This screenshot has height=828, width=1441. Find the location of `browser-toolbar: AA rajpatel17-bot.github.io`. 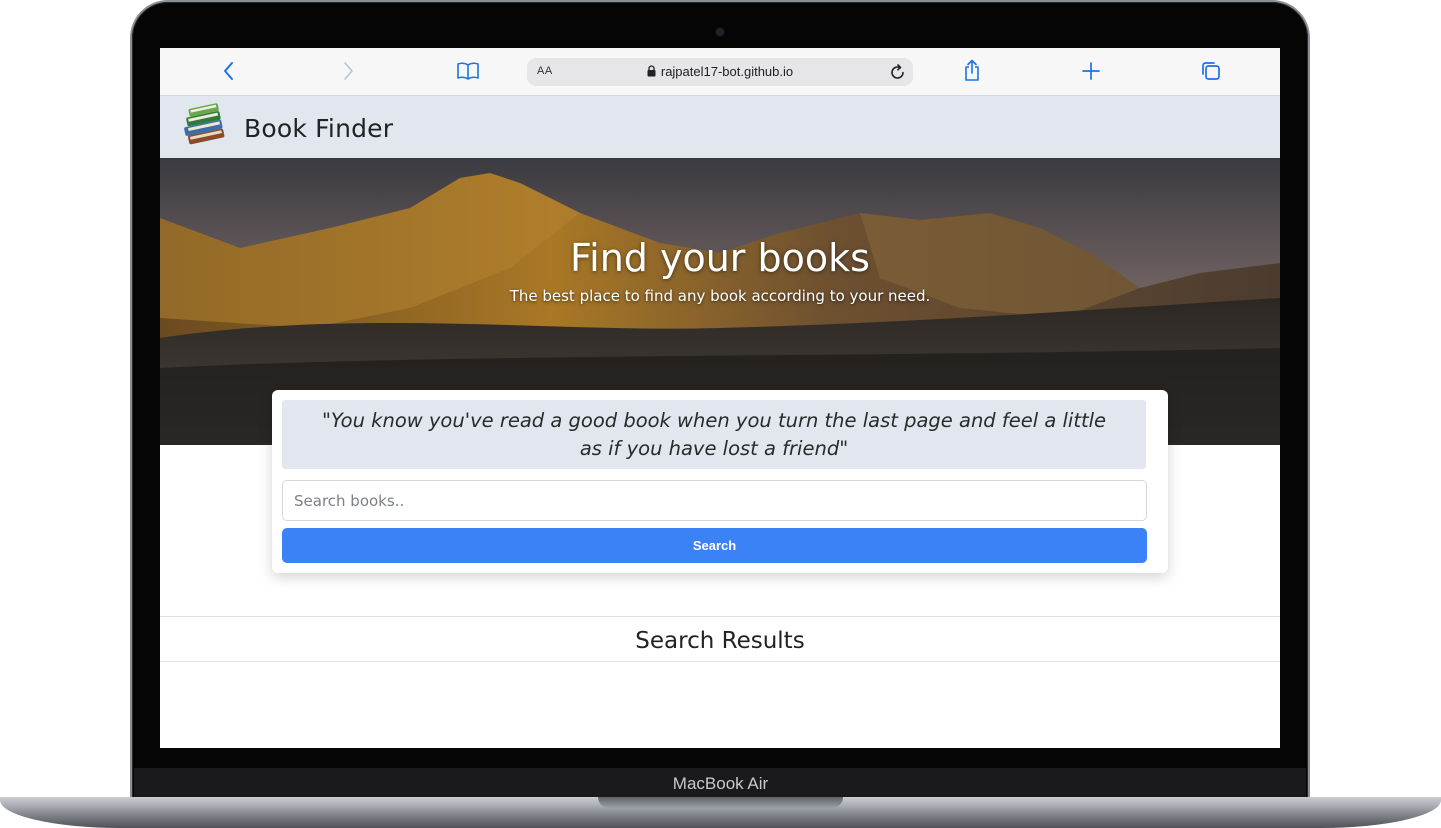

browser-toolbar: AA rajpatel17-bot.github.io is located at coordinates (720, 72).